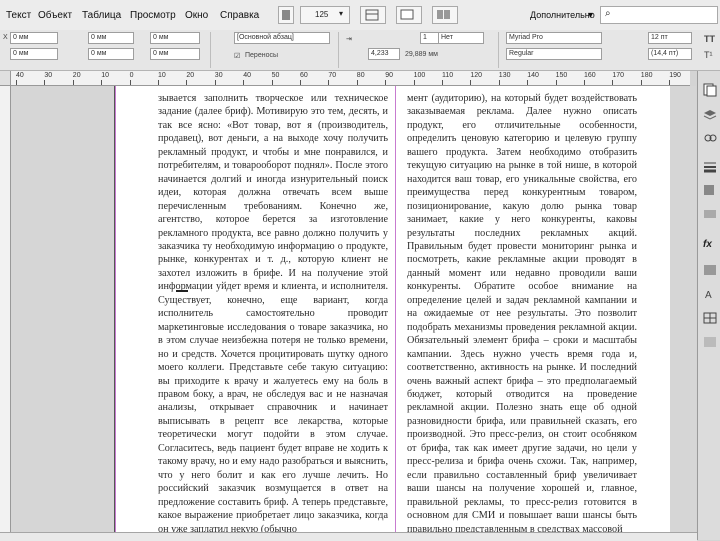 The image size is (720, 541). I want to click on ruler-origin, so click(5, 78).